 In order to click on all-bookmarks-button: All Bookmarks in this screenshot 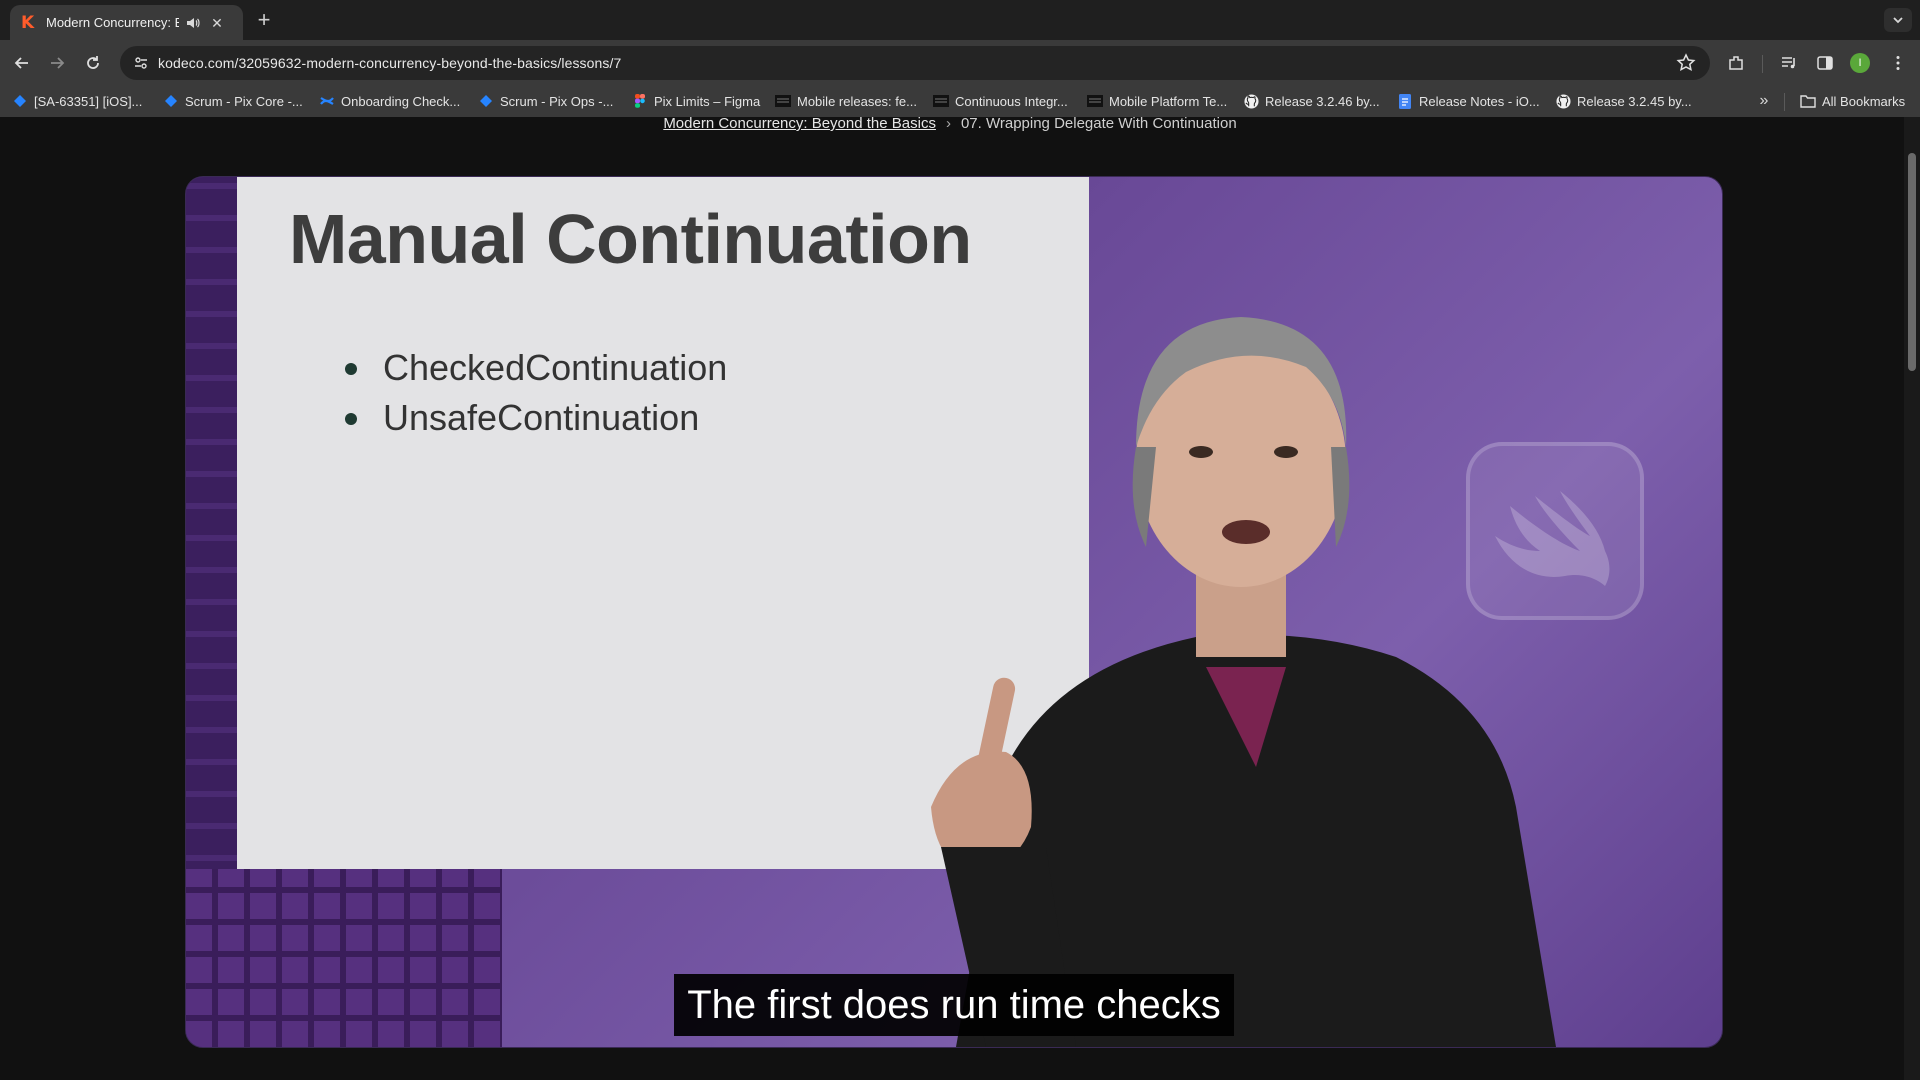, I will do `click(1852, 101)`.